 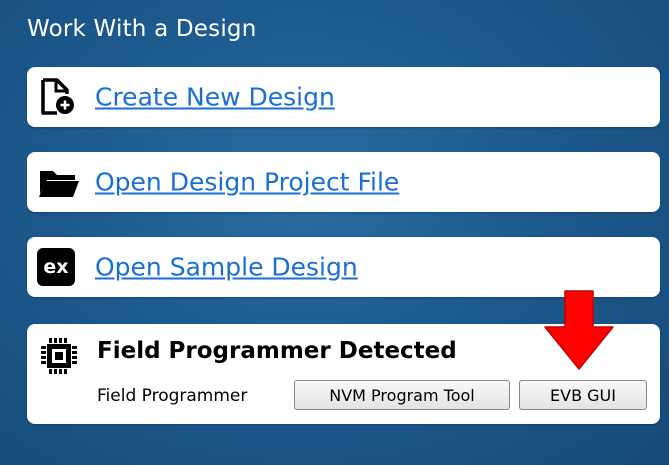 What do you see at coordinates (59, 356) in the screenshot?
I see `chip-icon` at bounding box center [59, 356].